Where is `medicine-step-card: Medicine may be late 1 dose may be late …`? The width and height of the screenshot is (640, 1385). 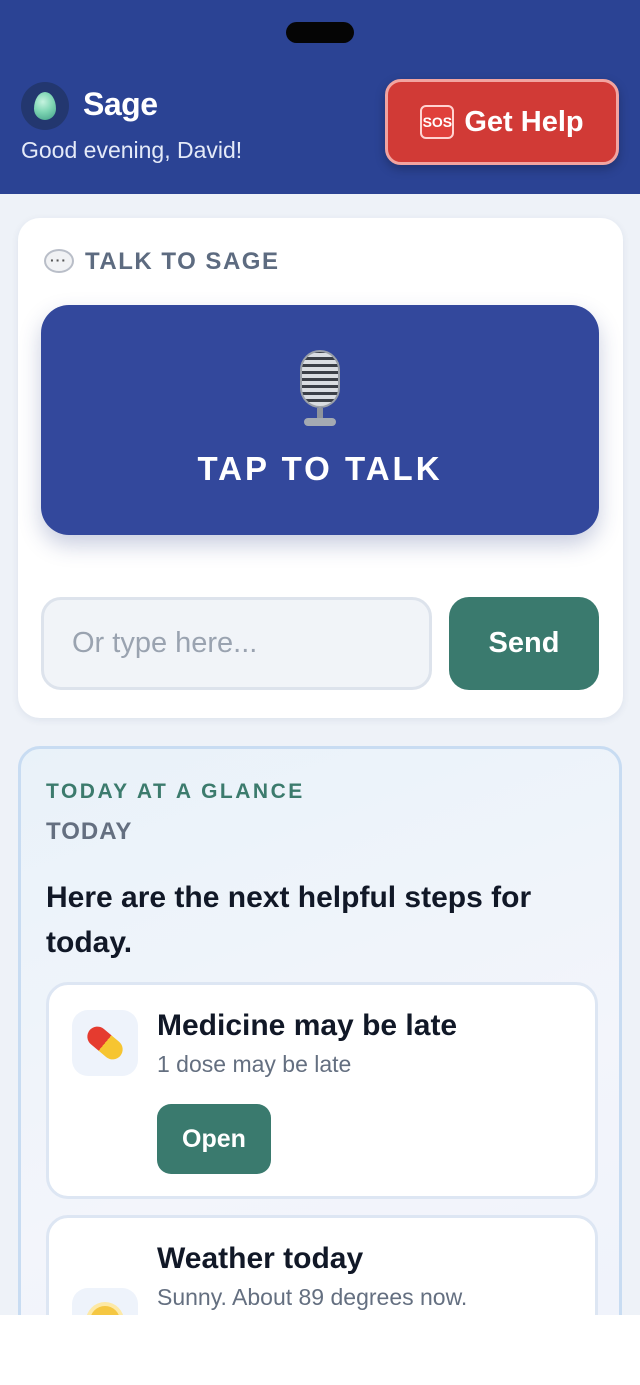
medicine-step-card: Medicine may be late 1 dose may be late … is located at coordinates (322, 1090).